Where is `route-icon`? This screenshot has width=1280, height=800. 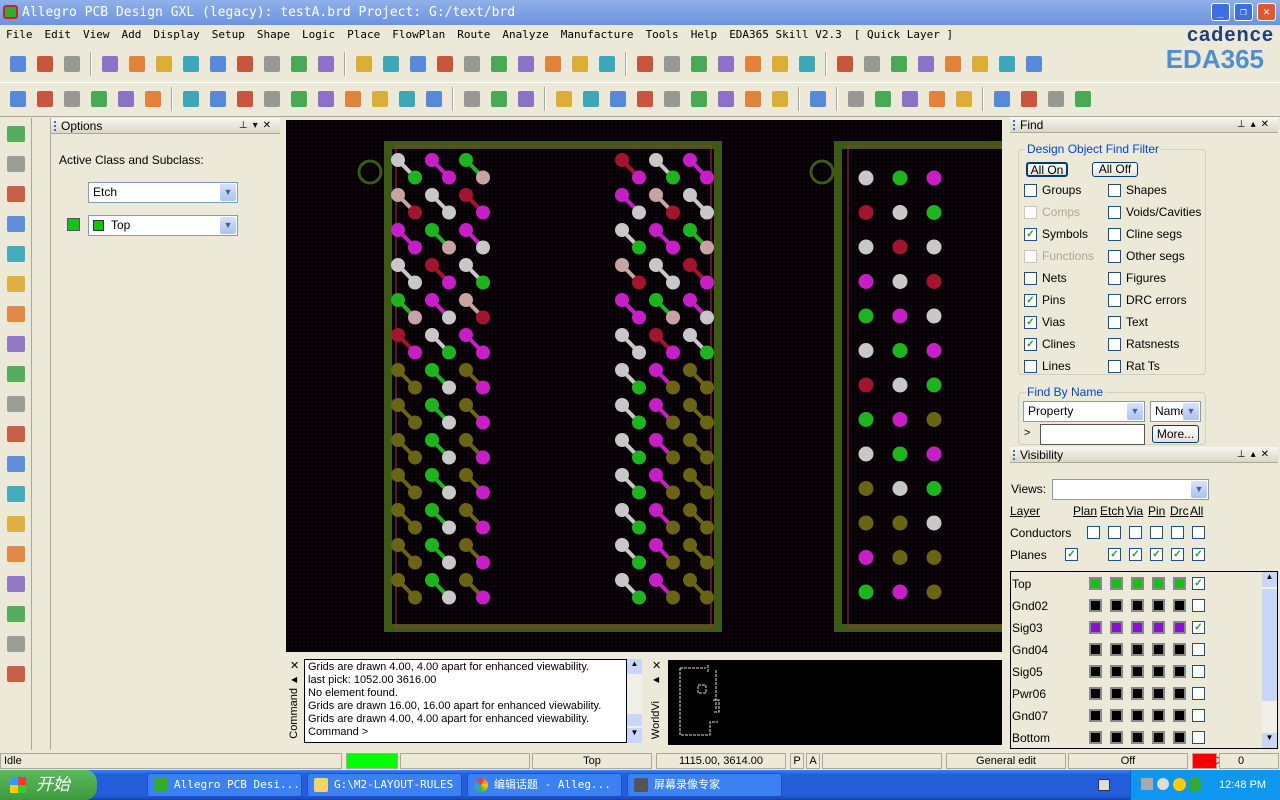 route-icon is located at coordinates (818, 99).